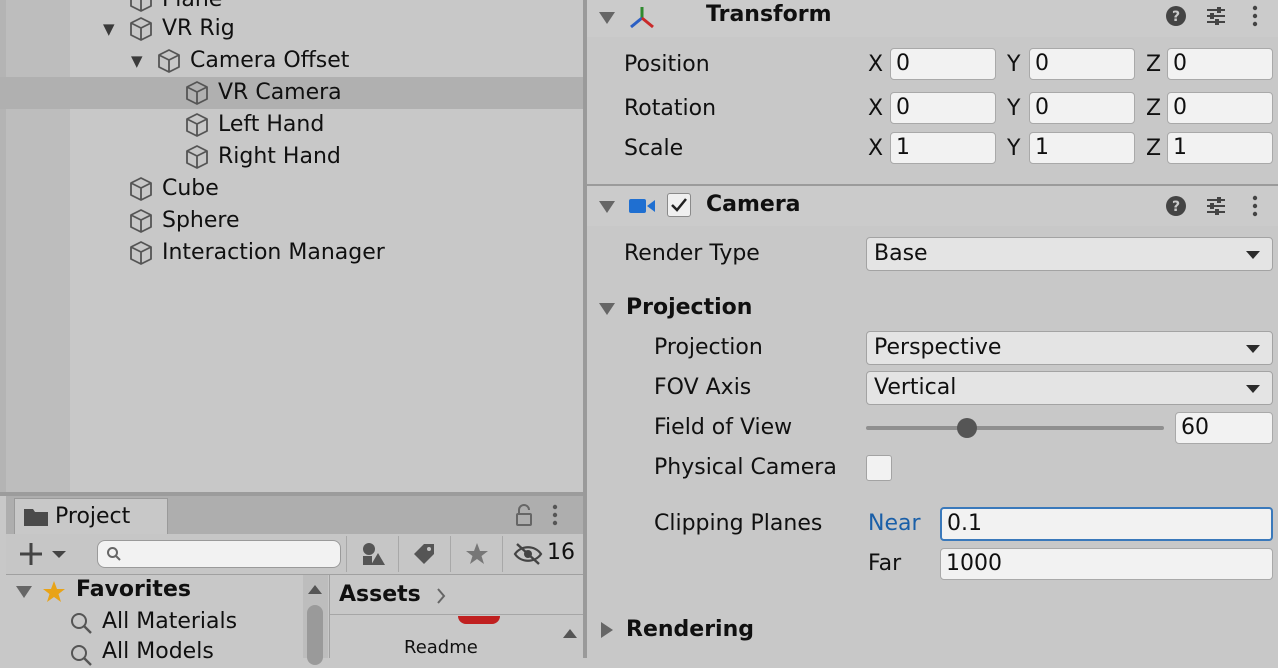  What do you see at coordinates (380, 594) in the screenshot?
I see `breadcrumb-assets: Assets` at bounding box center [380, 594].